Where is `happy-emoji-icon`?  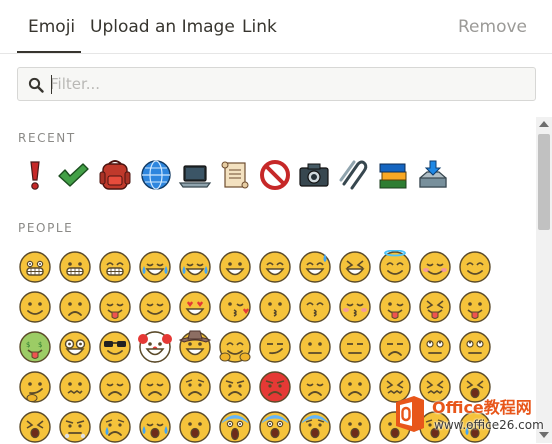
happy-emoji-icon is located at coordinates (475, 267).